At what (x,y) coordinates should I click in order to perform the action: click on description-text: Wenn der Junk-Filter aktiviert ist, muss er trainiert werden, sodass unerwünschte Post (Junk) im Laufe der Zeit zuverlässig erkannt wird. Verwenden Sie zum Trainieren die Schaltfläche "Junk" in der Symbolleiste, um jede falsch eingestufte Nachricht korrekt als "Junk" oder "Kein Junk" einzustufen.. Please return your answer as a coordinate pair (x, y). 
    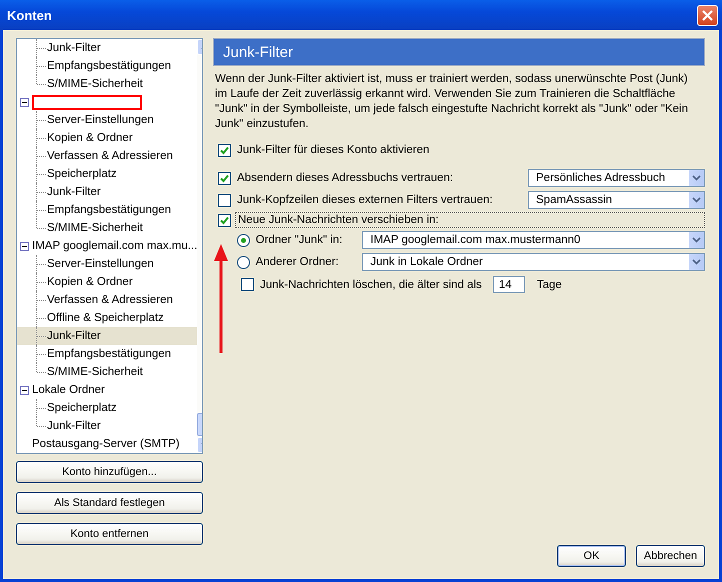
    Looking at the image, I should click on (452, 102).